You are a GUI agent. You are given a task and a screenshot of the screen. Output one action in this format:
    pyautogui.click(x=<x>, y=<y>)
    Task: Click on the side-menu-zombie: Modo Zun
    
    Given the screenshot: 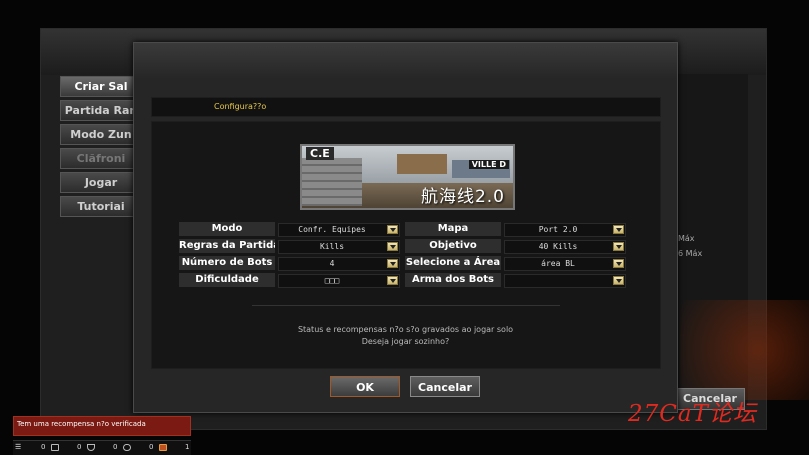 What is the action you would take?
    pyautogui.click(x=101, y=134)
    